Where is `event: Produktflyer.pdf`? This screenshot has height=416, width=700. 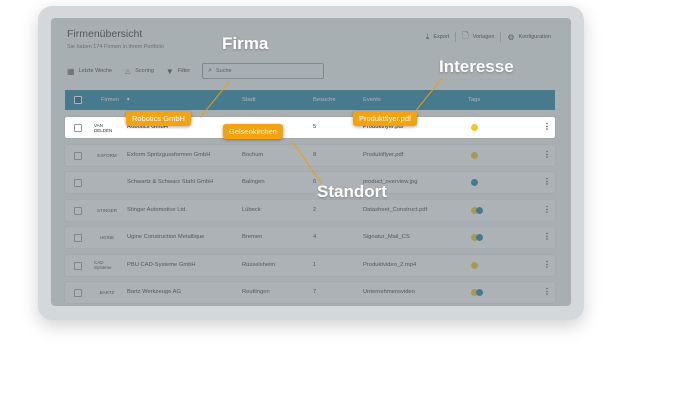
event: Produktflyer.pdf is located at coordinates (383, 155).